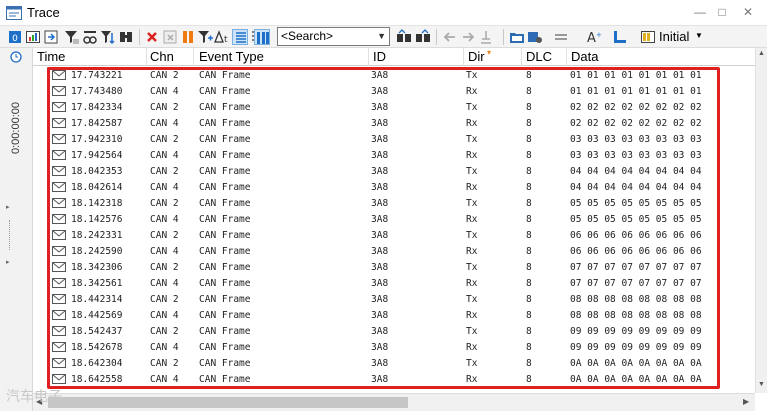 The image size is (767, 411). I want to click on table-icon, so click(648, 37).